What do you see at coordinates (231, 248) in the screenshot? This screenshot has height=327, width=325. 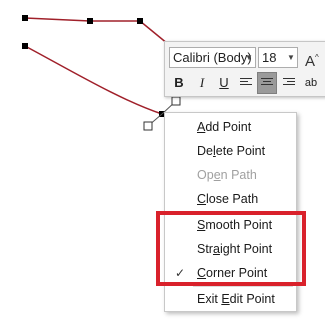 I see `red-annotation-box` at bounding box center [231, 248].